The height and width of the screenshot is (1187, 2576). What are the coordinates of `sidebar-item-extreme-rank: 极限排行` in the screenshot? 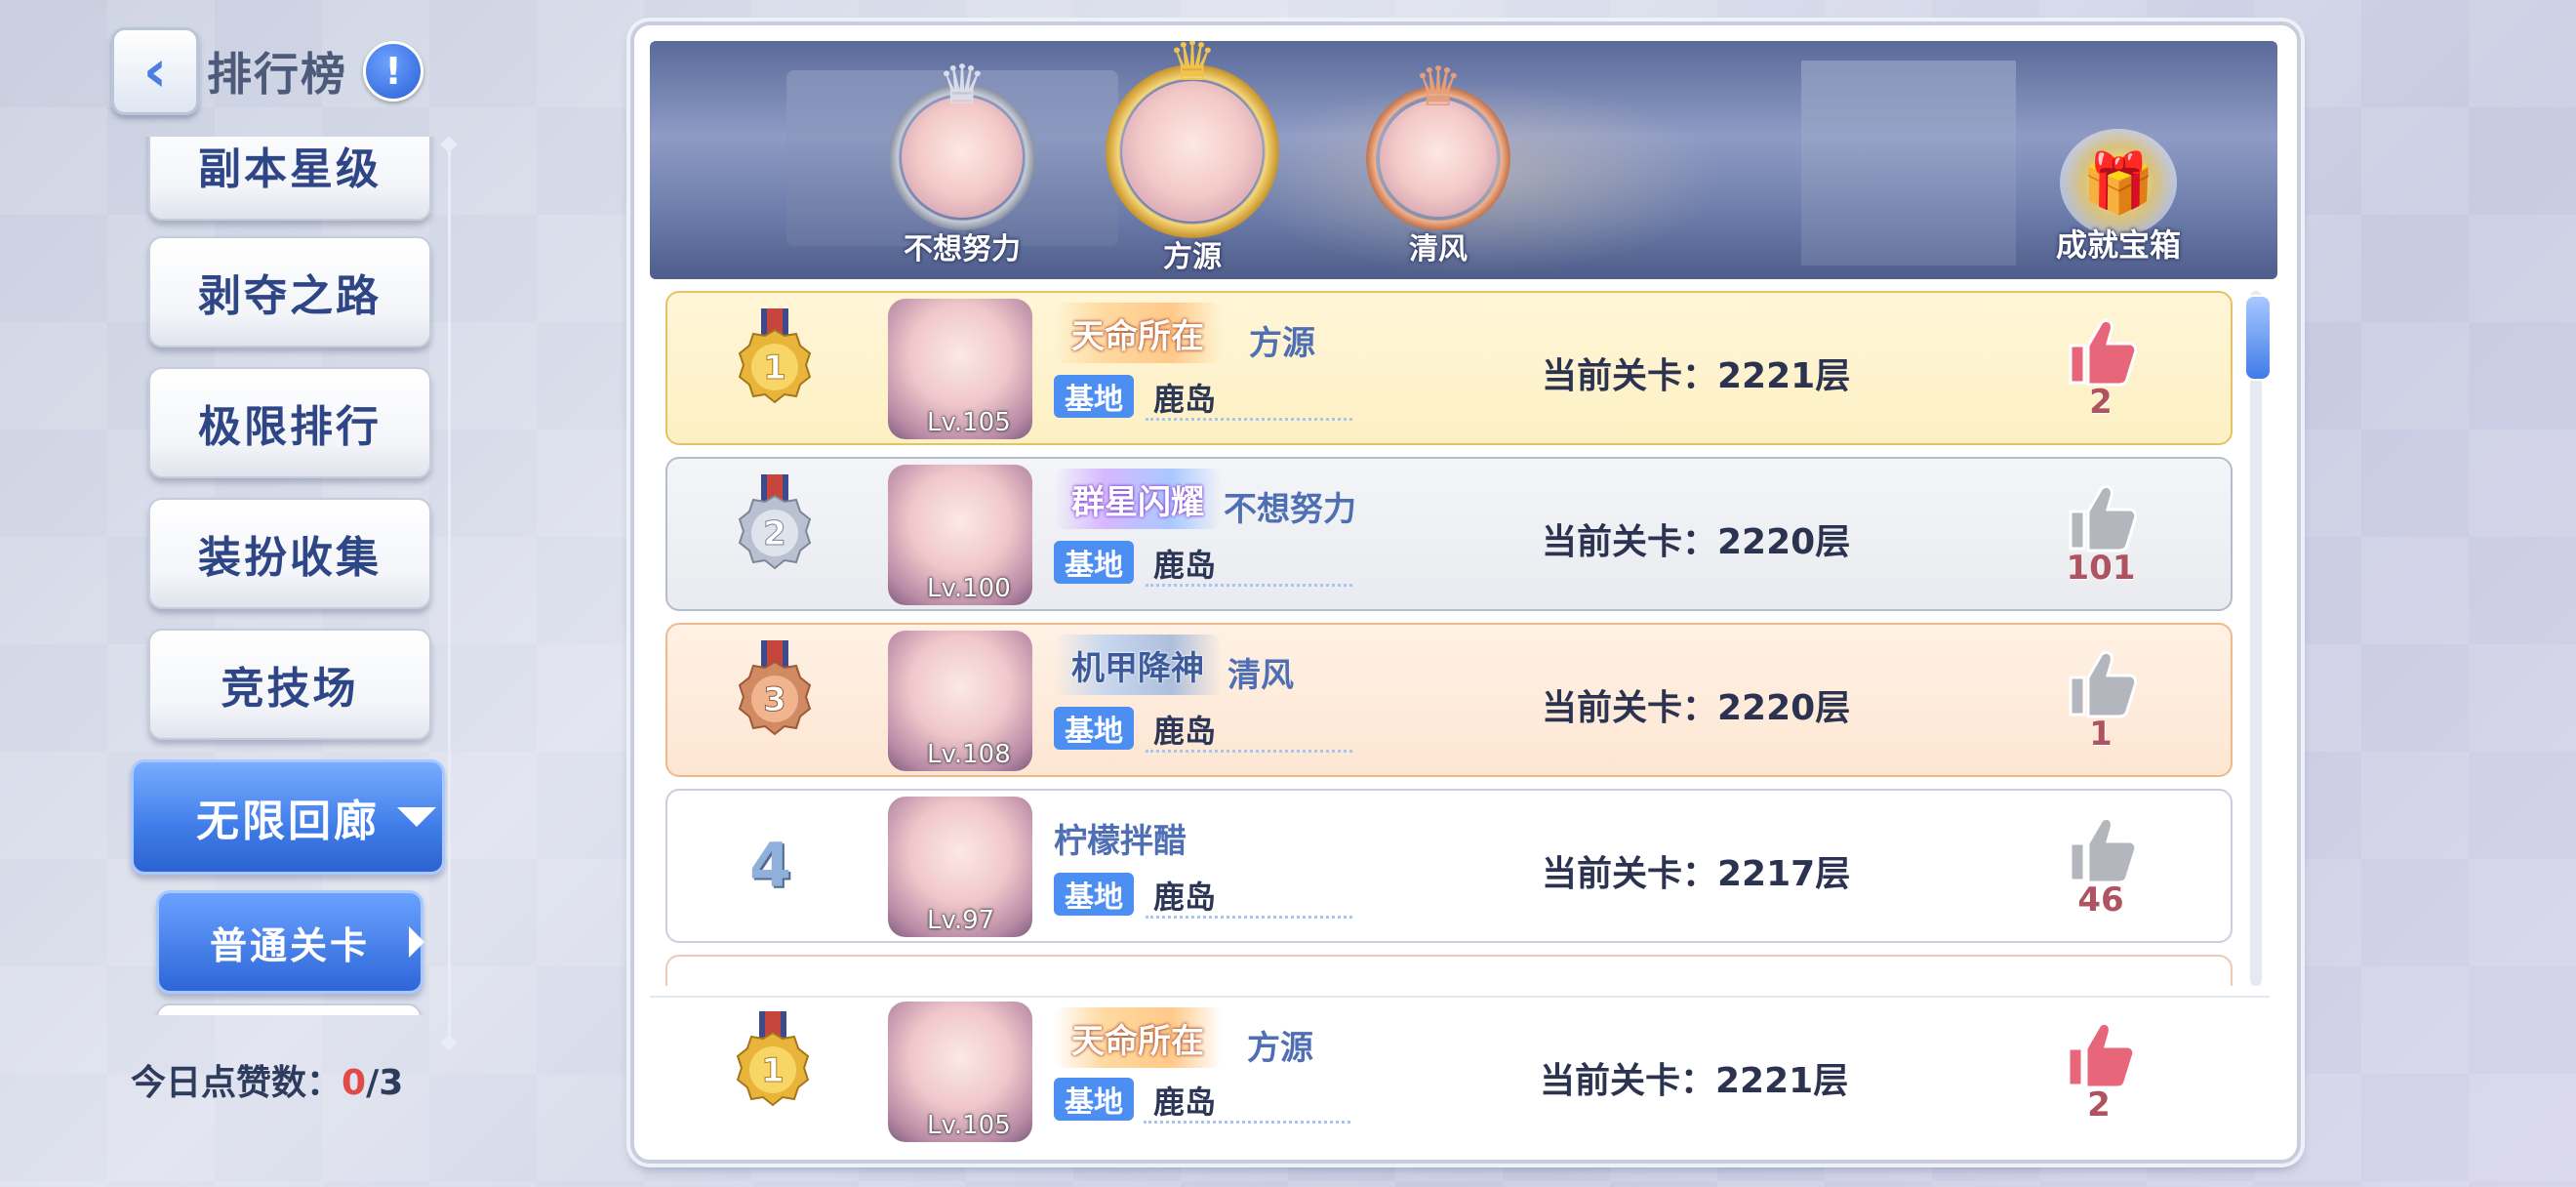 It's located at (289, 422).